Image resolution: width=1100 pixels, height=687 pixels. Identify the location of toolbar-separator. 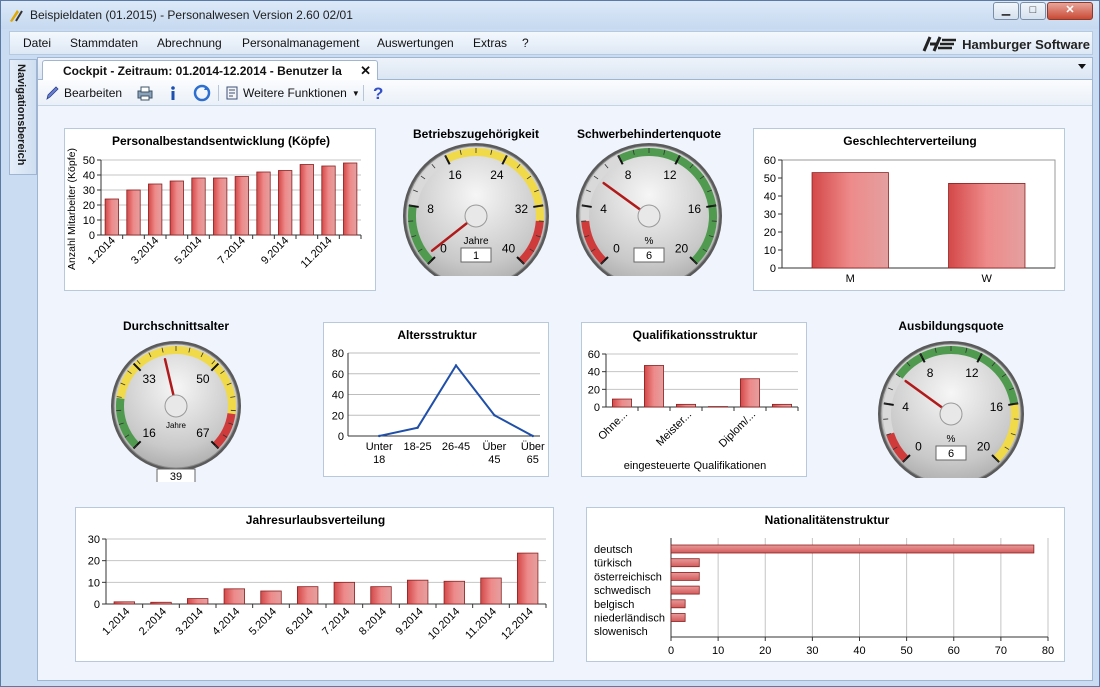
(218, 93).